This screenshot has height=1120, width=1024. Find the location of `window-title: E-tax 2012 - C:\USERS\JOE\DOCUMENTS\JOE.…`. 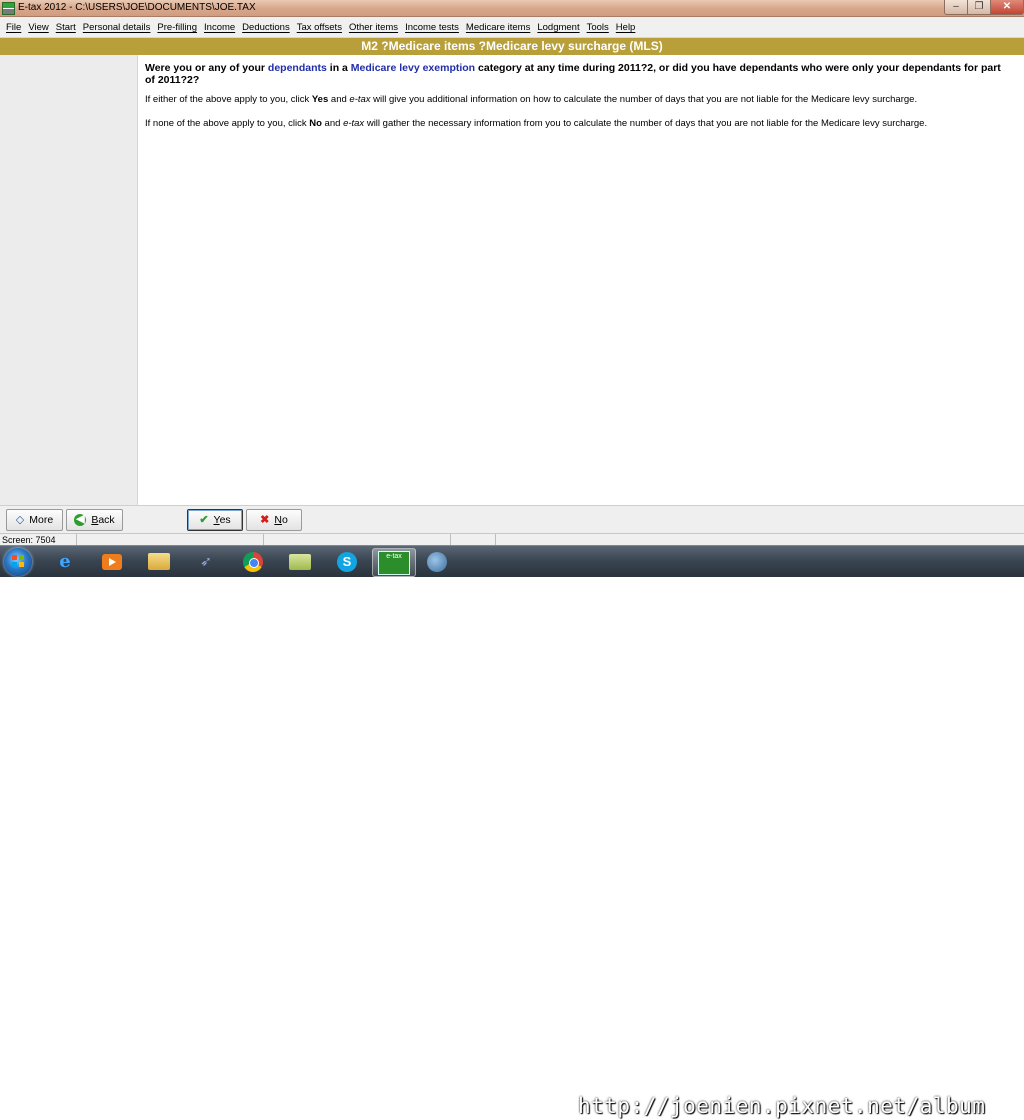

window-title: E-tax 2012 - C:\USERS\JOE\DOCUMENTS\JOE.… is located at coordinates (137, 7).